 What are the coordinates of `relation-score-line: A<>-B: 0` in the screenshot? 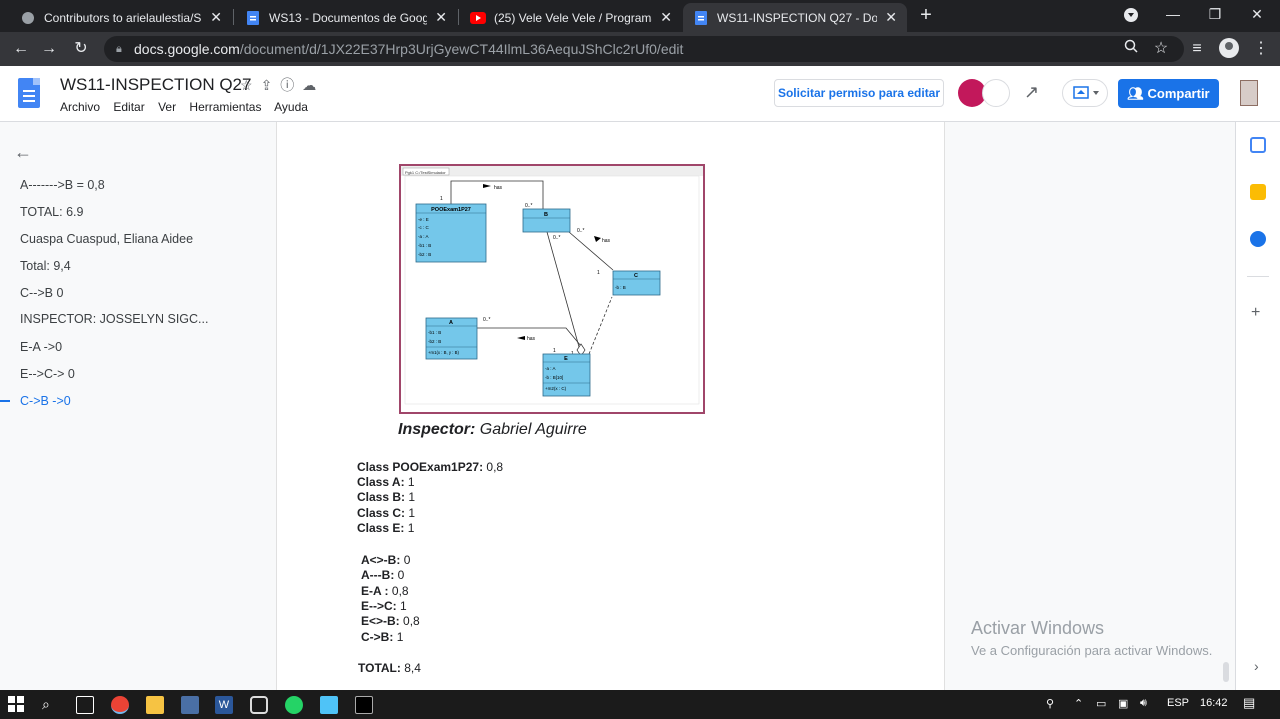 It's located at (386, 560).